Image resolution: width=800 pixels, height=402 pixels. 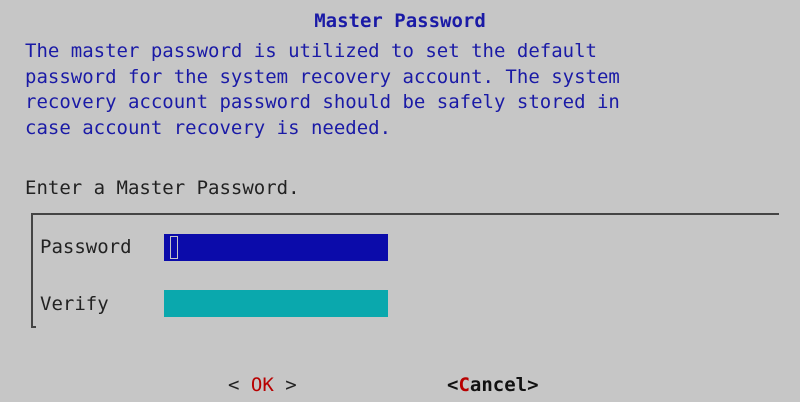 What do you see at coordinates (453, 385) in the screenshot?
I see `cancel-button-left-bracket: <` at bounding box center [453, 385].